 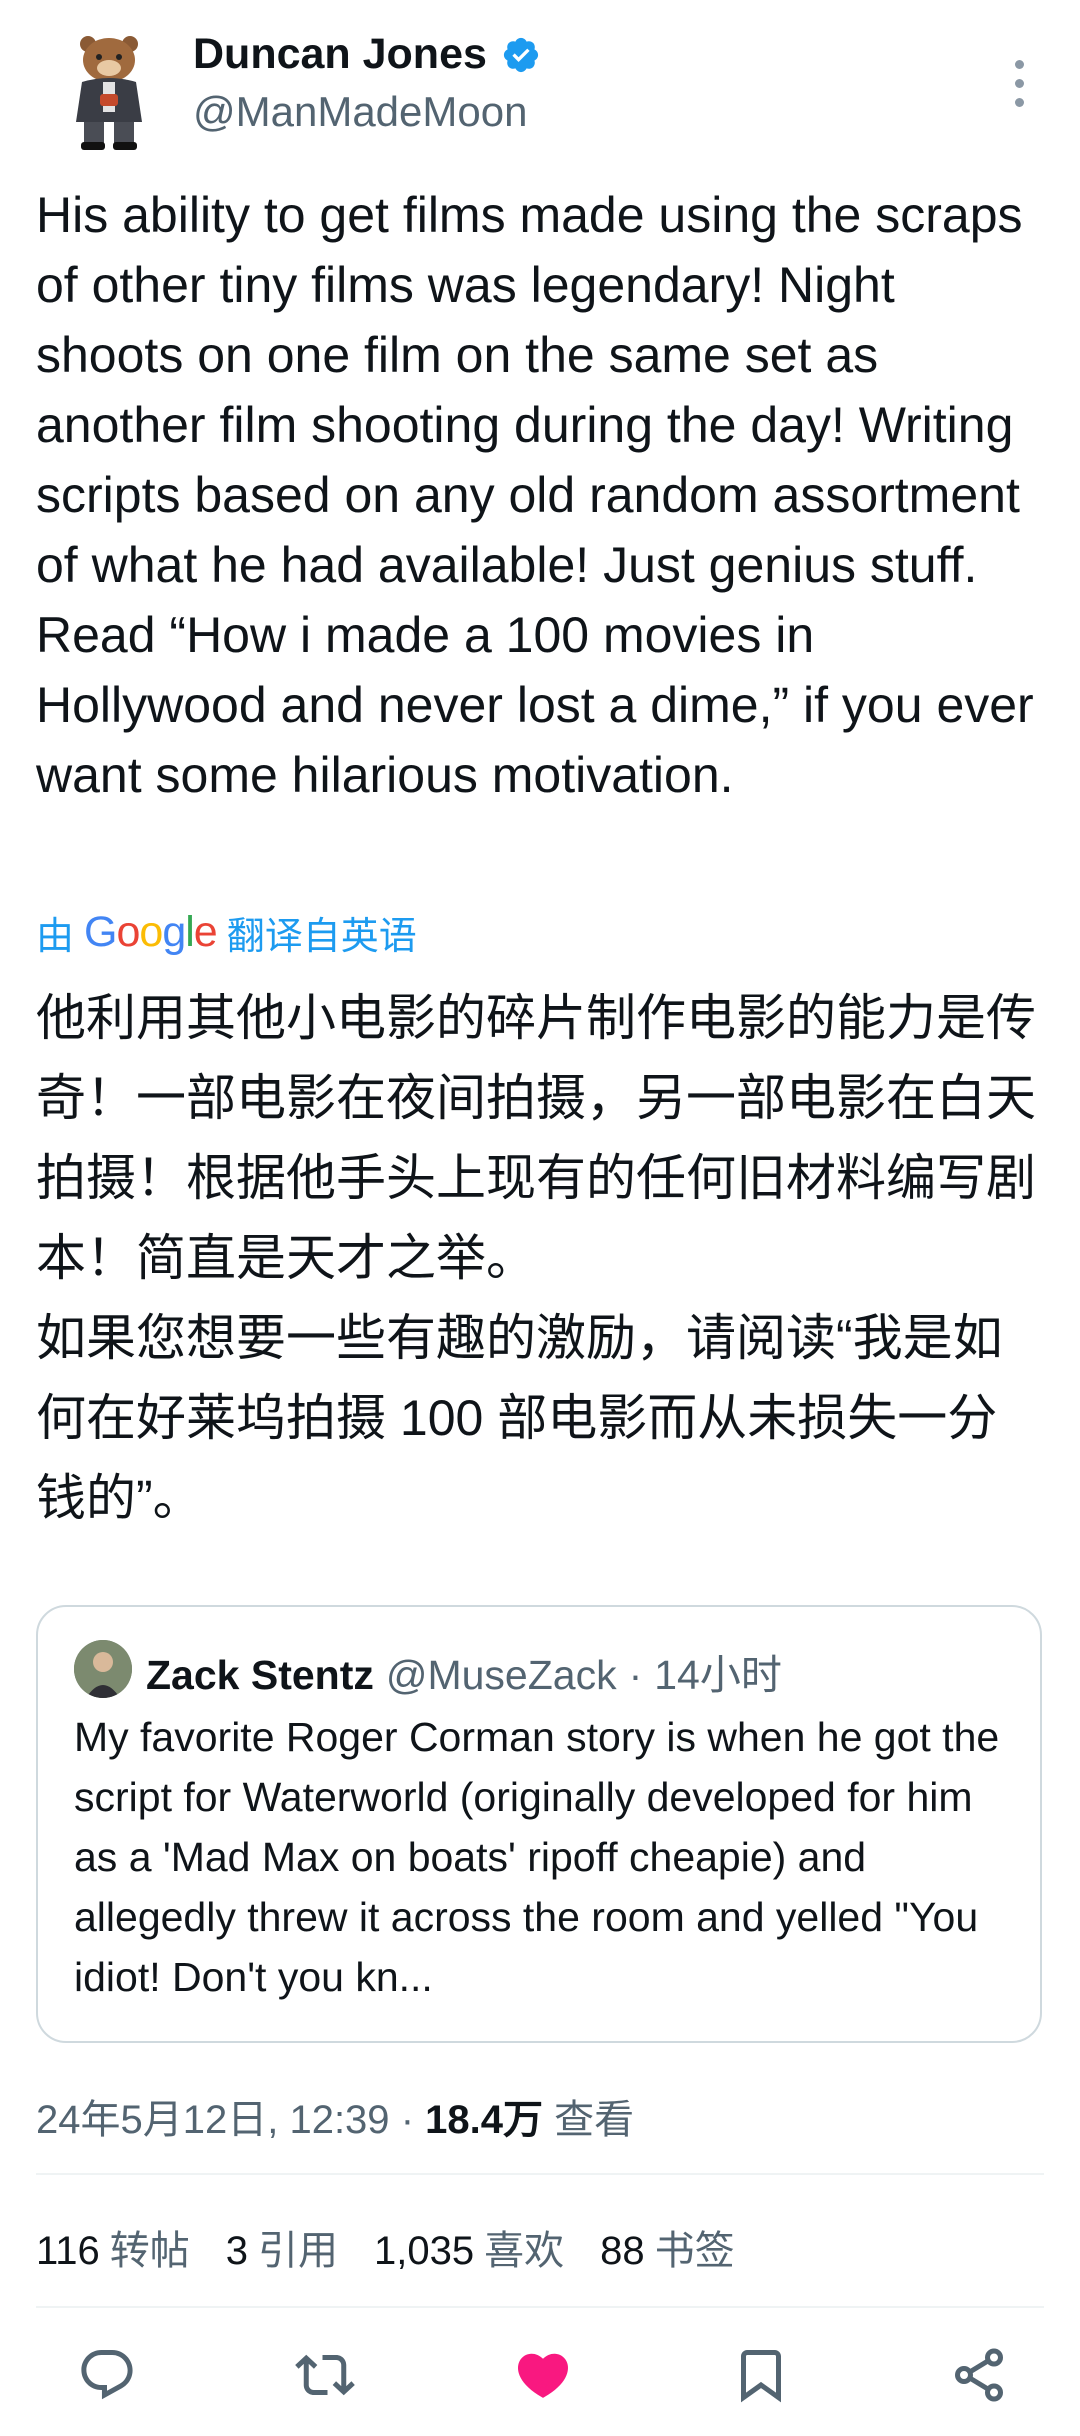 I want to click on bear-avatar-icon, so click(x=109, y=93).